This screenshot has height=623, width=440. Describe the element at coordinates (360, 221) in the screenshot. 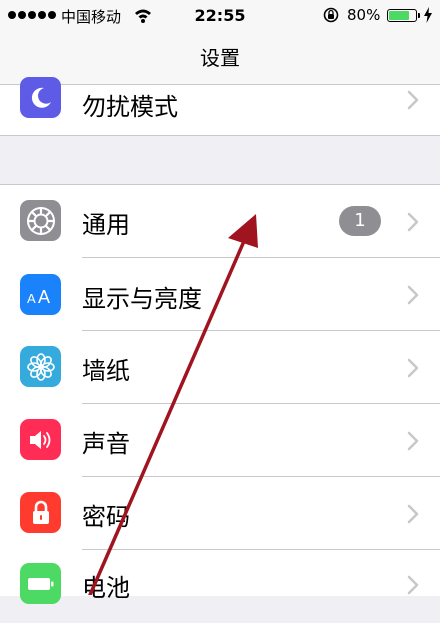

I see `notification-badge: 1` at that location.